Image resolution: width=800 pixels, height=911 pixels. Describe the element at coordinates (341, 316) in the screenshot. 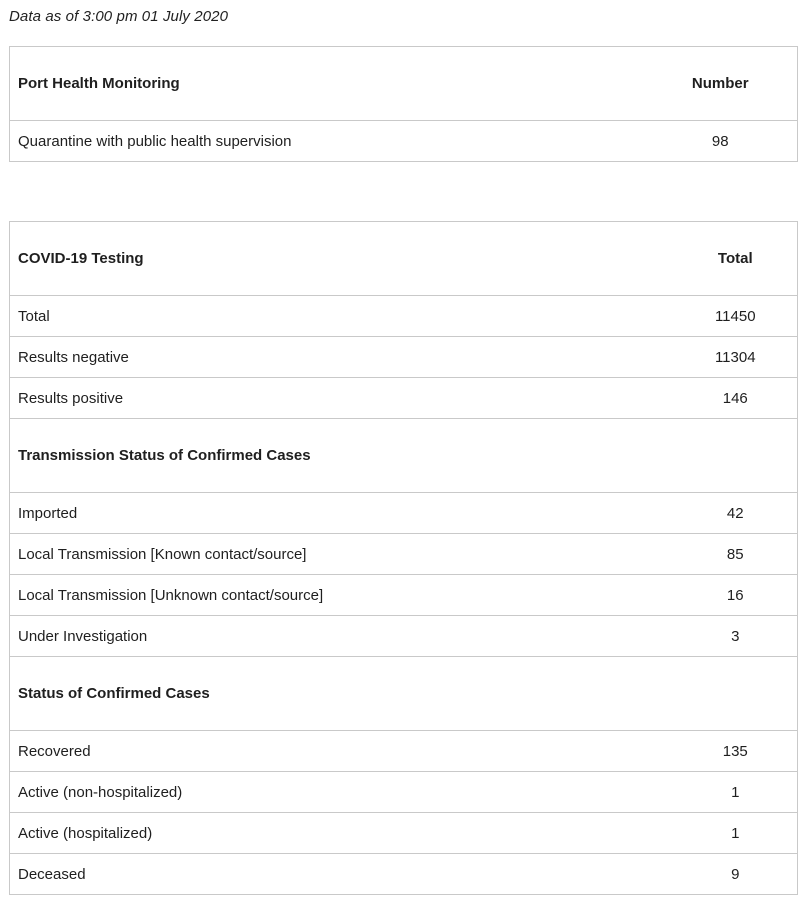

I see `row-label: Total` at that location.